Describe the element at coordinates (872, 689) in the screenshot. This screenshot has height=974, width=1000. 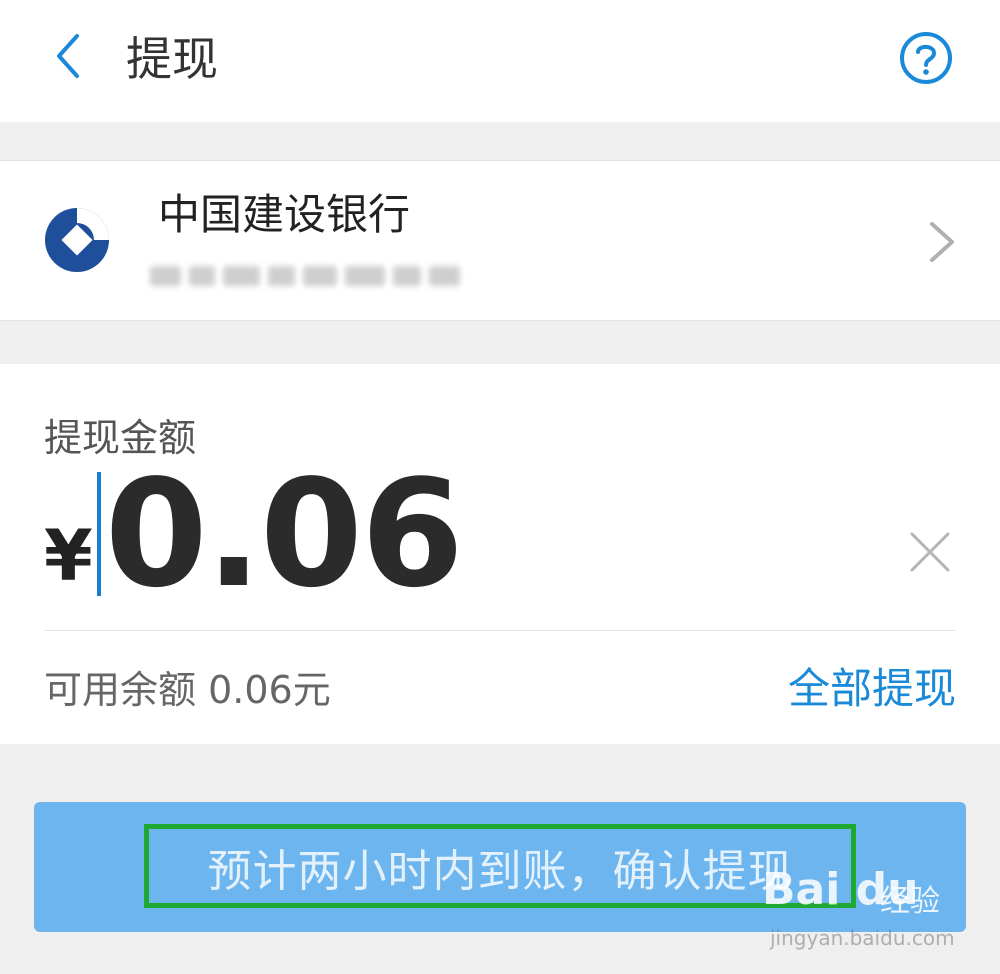
I see `withdraw-all-button: 全部提现` at that location.